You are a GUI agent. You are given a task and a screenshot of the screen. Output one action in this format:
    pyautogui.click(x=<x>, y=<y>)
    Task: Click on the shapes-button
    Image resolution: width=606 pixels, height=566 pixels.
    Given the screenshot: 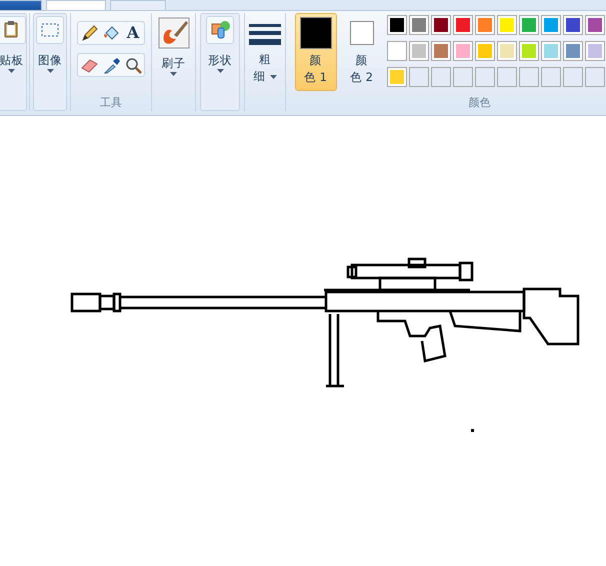 What is the action you would take?
    pyautogui.click(x=220, y=30)
    